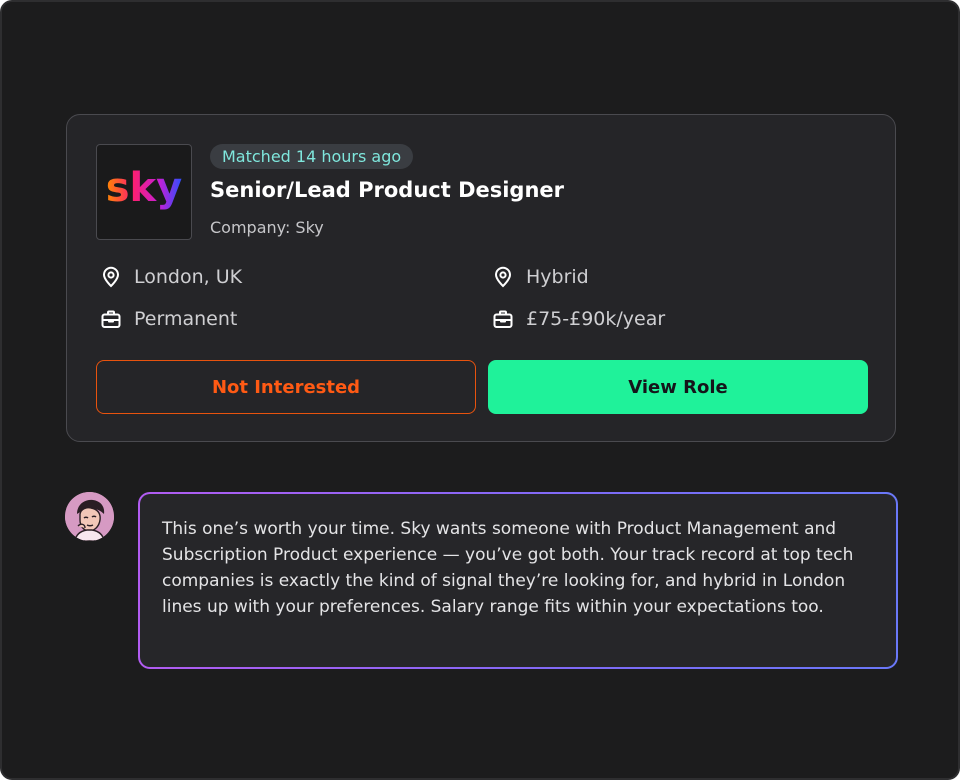  I want to click on contract-detail: Permanent, so click(168, 319).